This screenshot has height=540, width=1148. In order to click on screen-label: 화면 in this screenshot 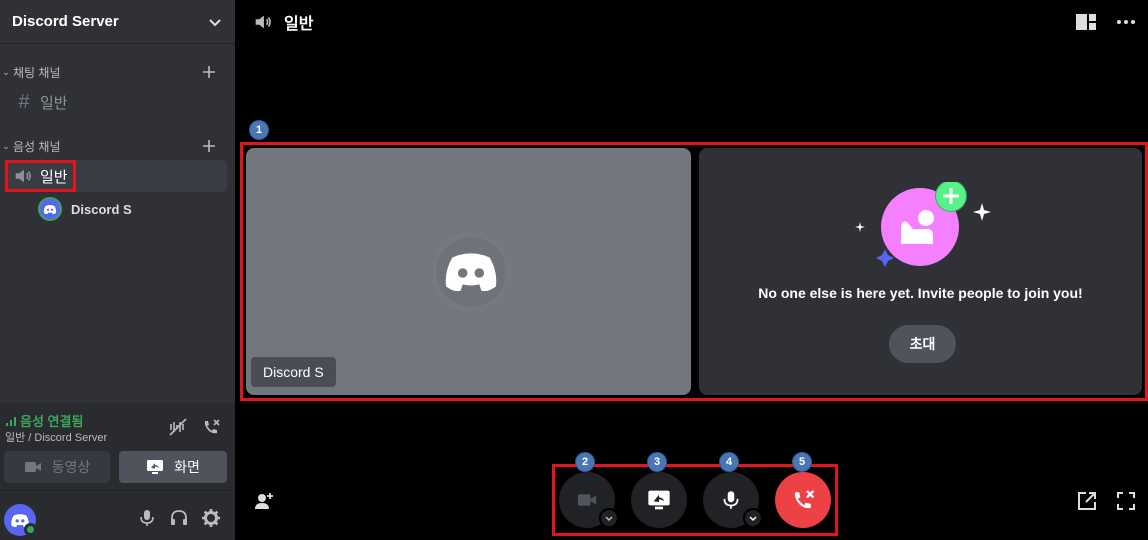, I will do `click(187, 467)`.